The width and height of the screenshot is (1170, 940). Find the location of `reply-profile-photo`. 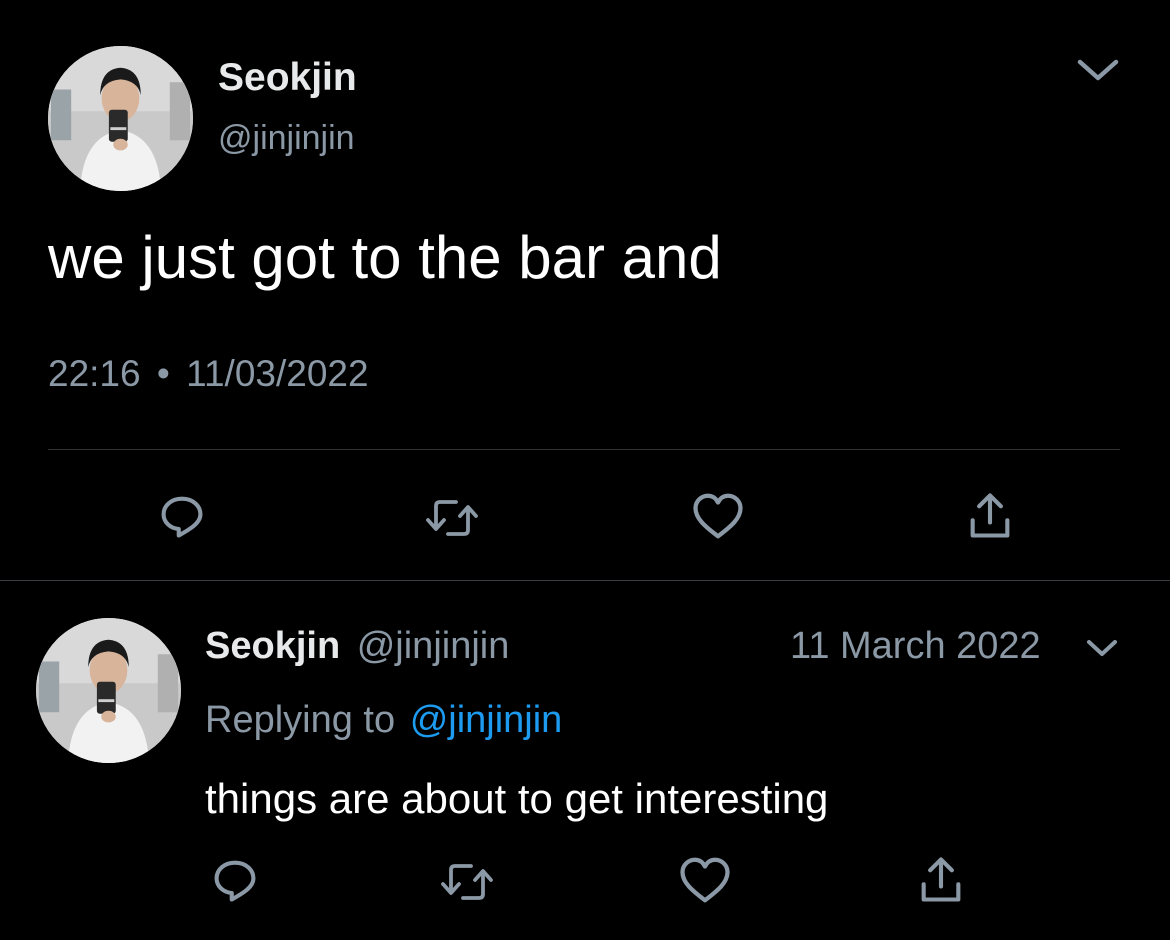

reply-profile-photo is located at coordinates (108, 690).